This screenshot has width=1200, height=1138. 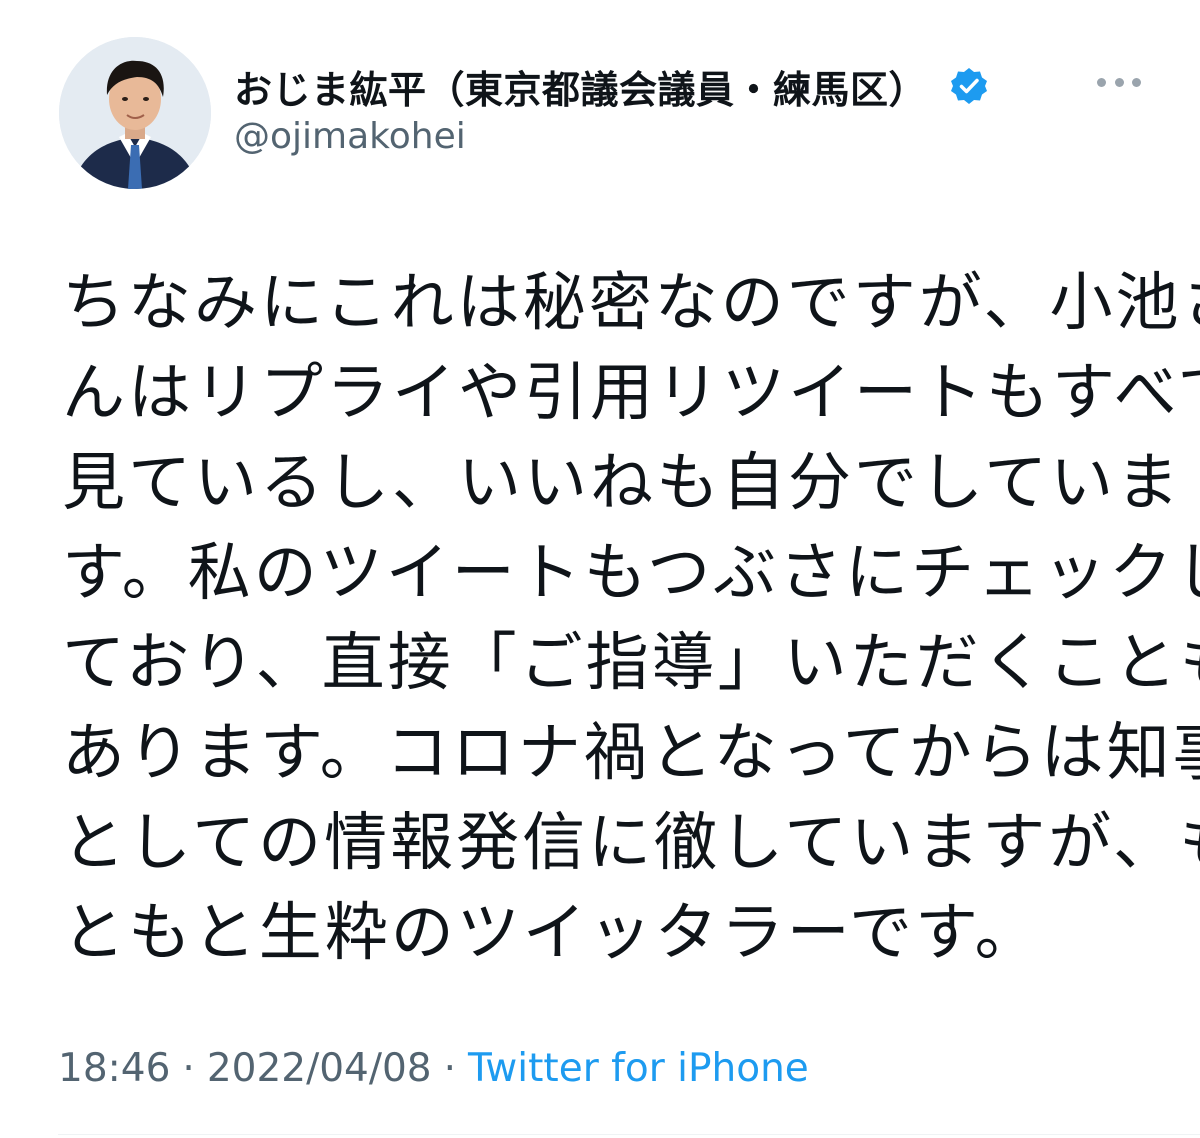 I want to click on author-name-row: おじま紘平（東京都議会議員・練馬区）, so click(x=611, y=86).